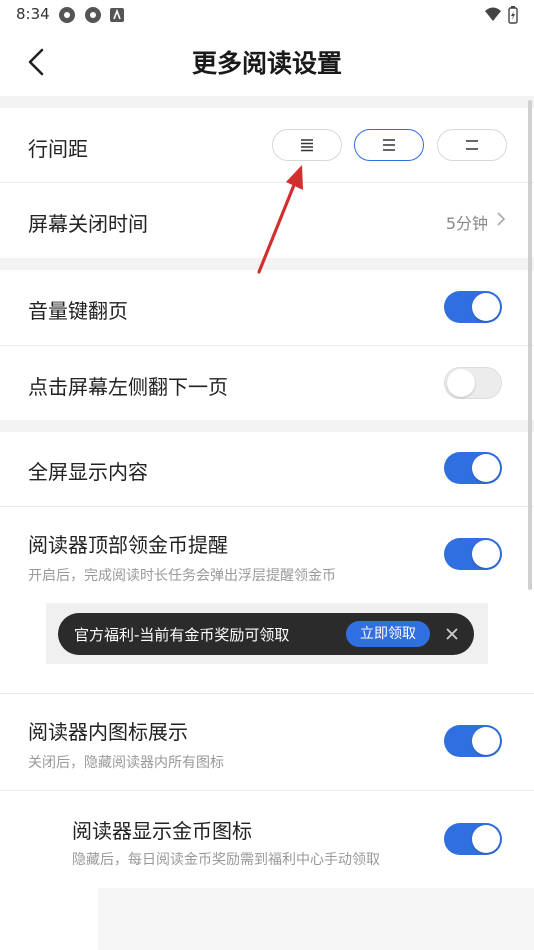 This screenshot has width=534, height=950. I want to click on spacing-option-wide, so click(472, 145).